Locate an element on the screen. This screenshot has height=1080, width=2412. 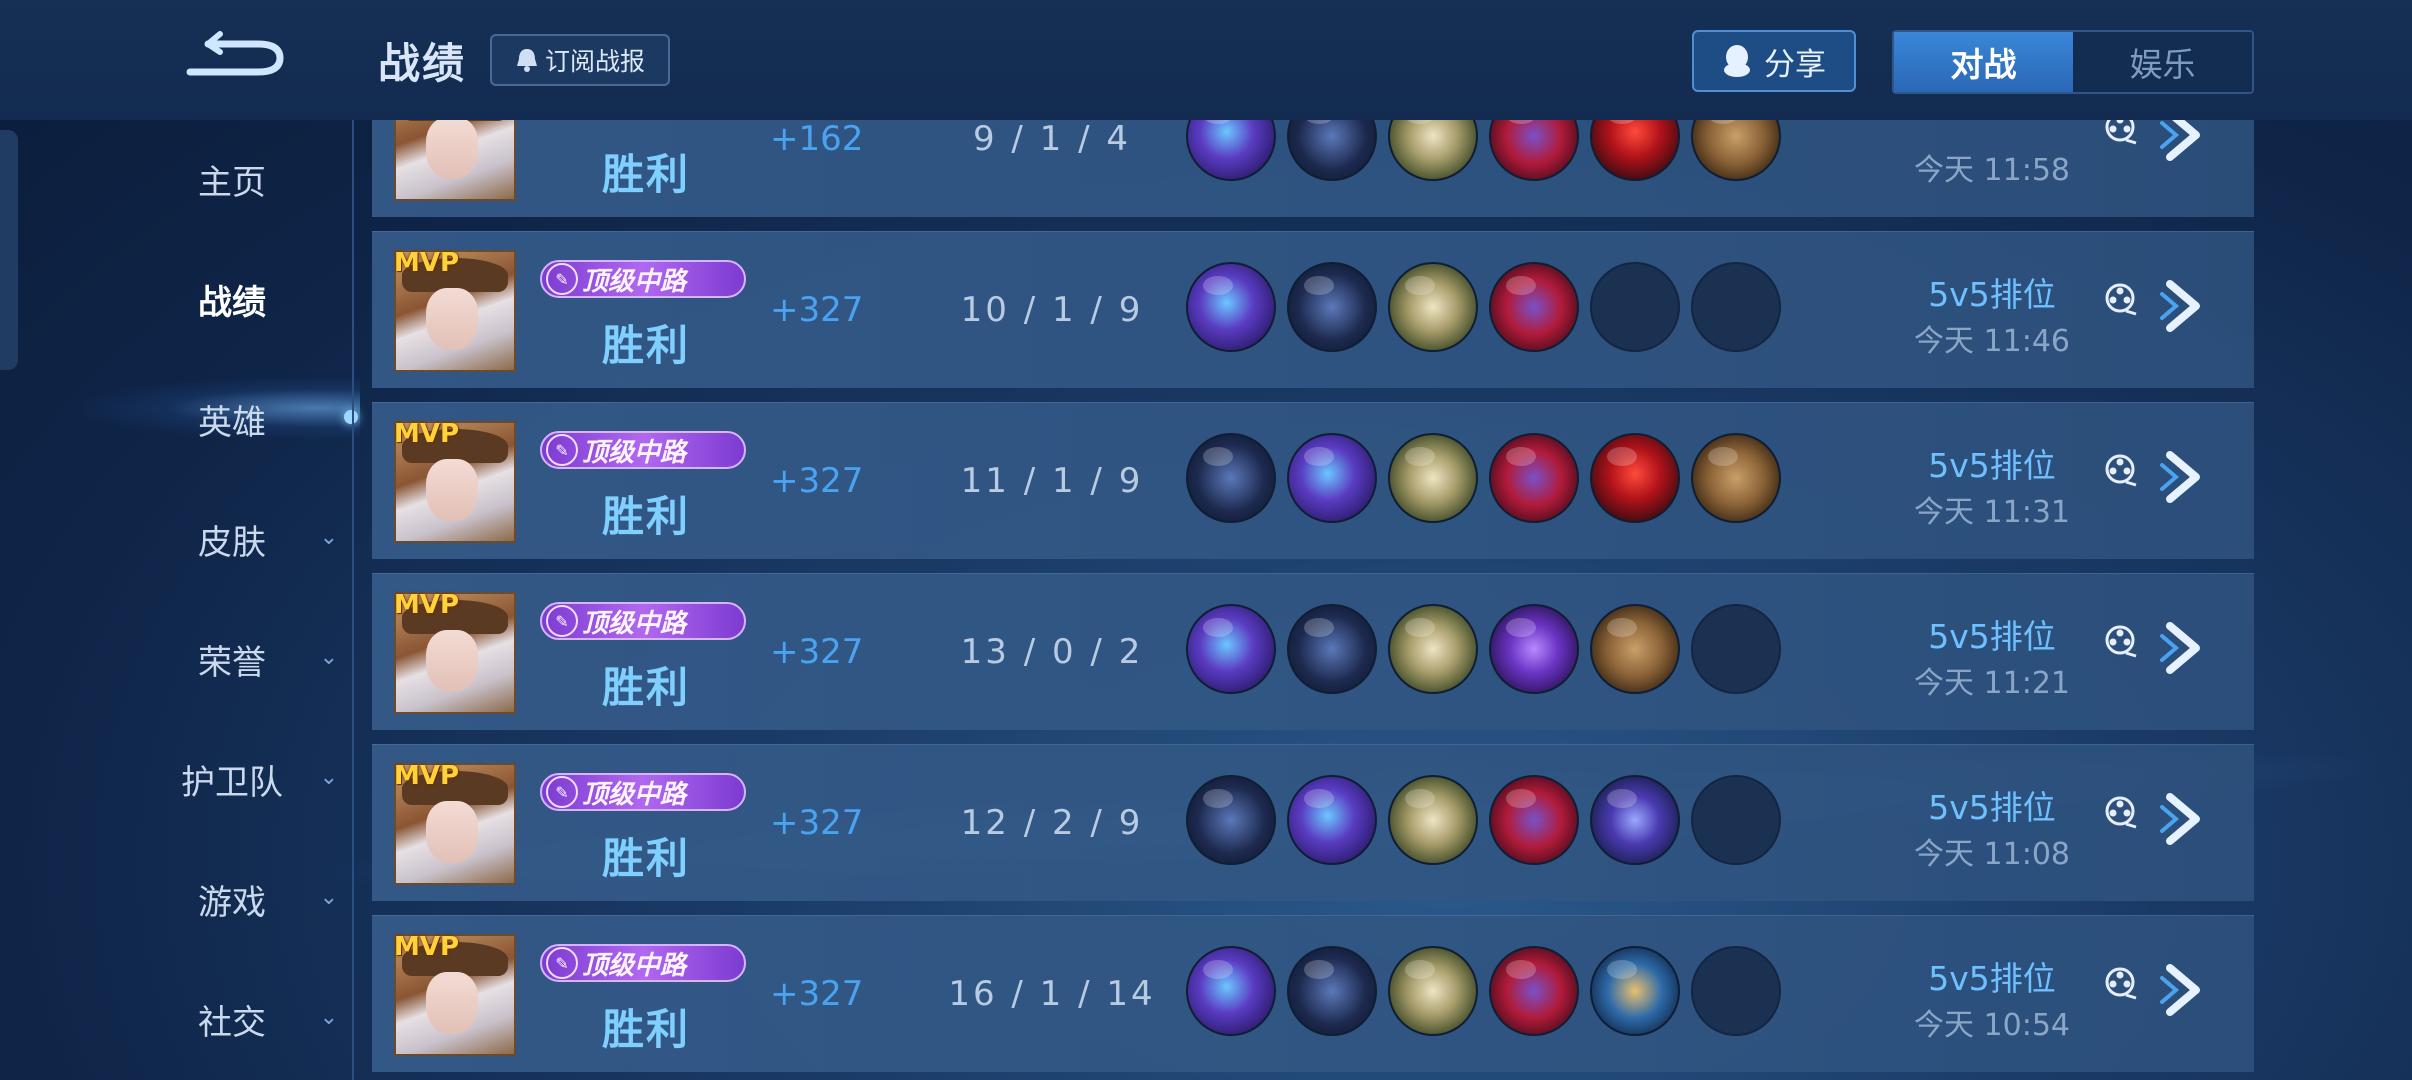
match-time: 今天 11:08 is located at coordinates (1992, 854).